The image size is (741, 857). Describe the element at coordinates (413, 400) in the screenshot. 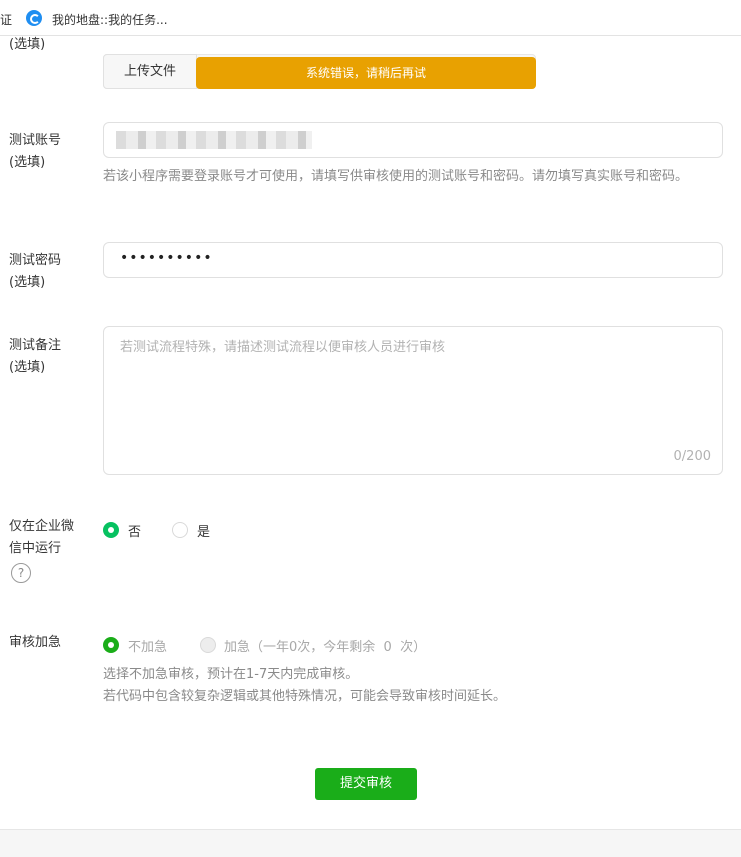

I see `test-notes-textarea: 若测试流程特殊，请描述测试流程以便审核人员进行审核 0/200` at that location.